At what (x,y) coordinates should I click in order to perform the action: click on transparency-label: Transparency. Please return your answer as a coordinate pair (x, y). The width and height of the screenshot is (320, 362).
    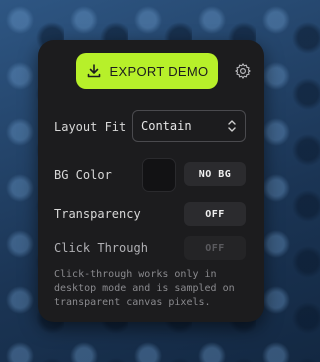
    Looking at the image, I should click on (97, 214).